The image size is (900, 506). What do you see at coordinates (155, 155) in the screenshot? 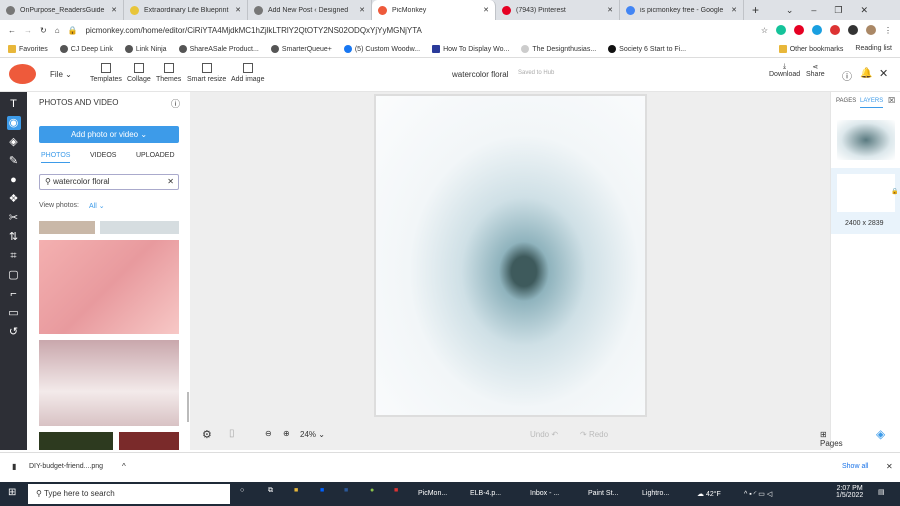
I see `tab-uploaded: UPLOADED` at bounding box center [155, 155].